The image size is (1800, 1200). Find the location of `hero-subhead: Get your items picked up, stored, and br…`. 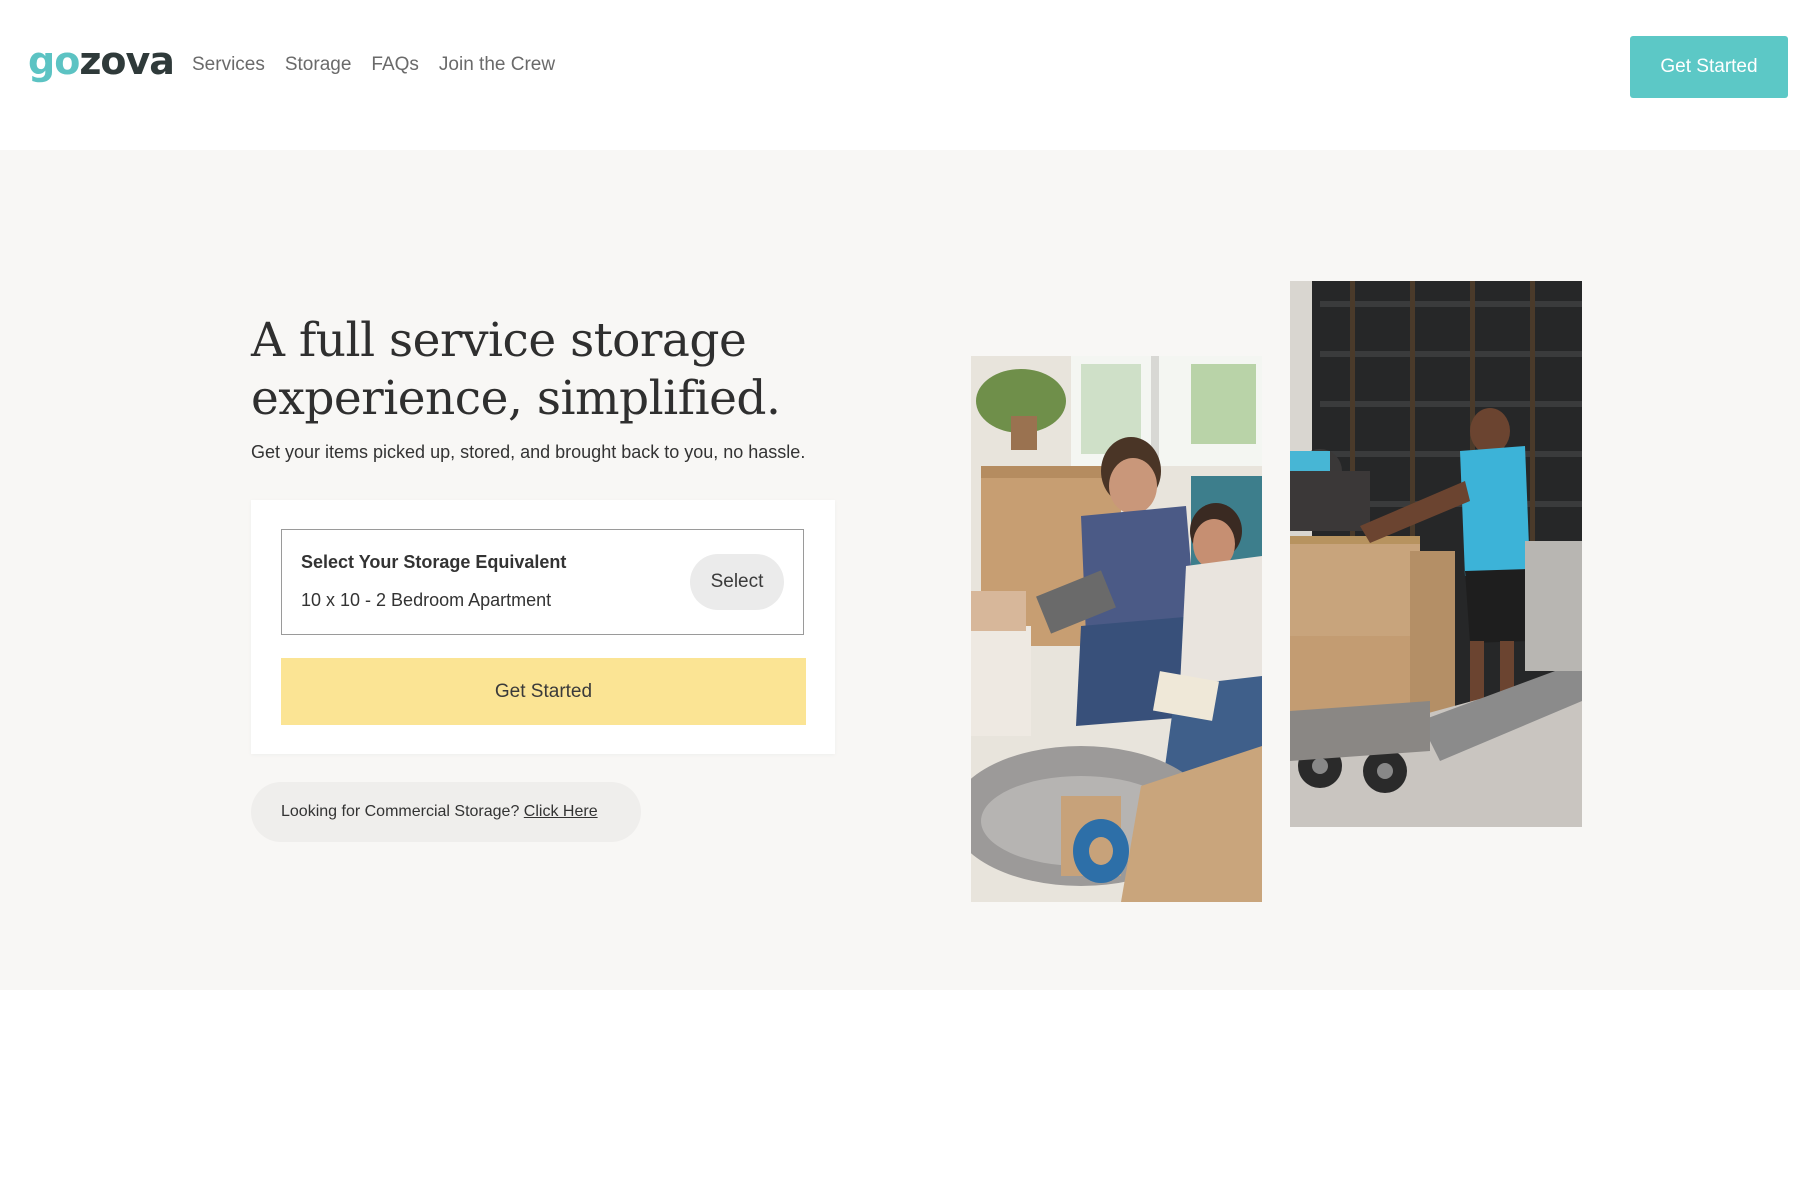

hero-subhead: Get your items picked up, stored, and br… is located at coordinates (528, 452).